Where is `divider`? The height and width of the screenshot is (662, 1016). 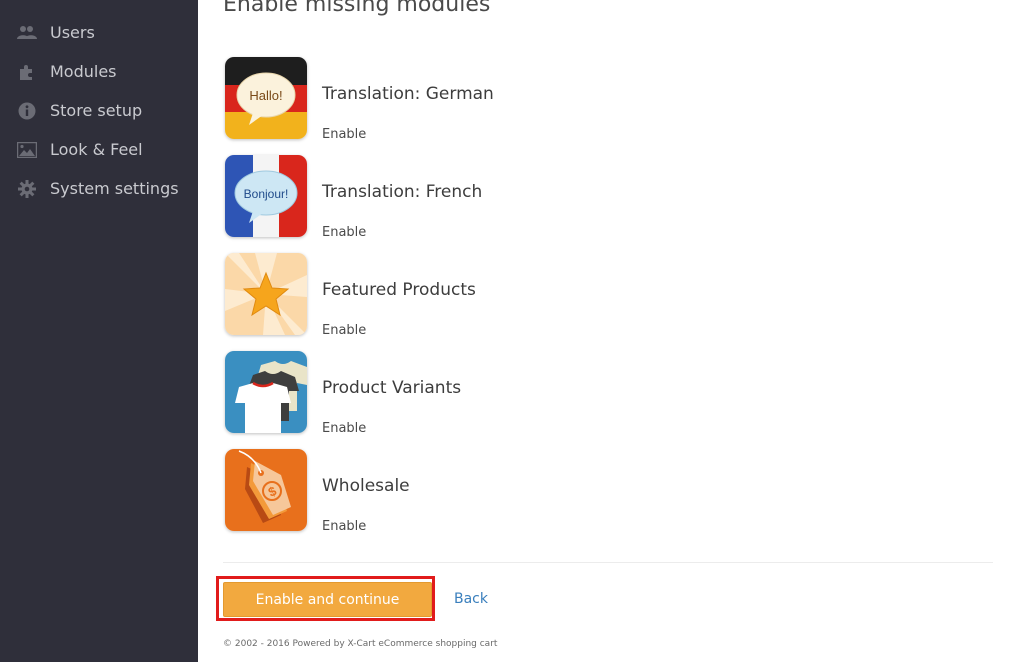
divider is located at coordinates (608, 562).